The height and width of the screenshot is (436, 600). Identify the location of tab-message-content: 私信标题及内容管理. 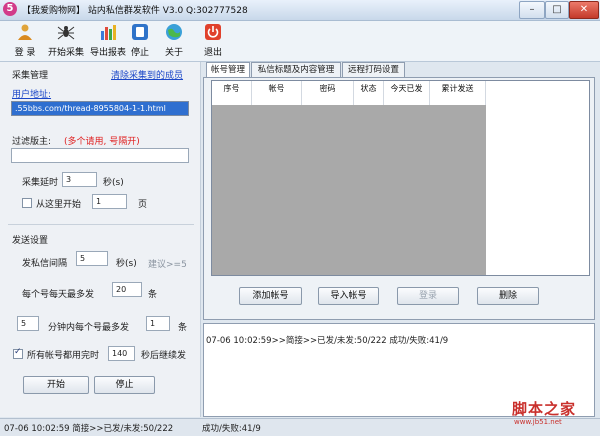
(296, 69).